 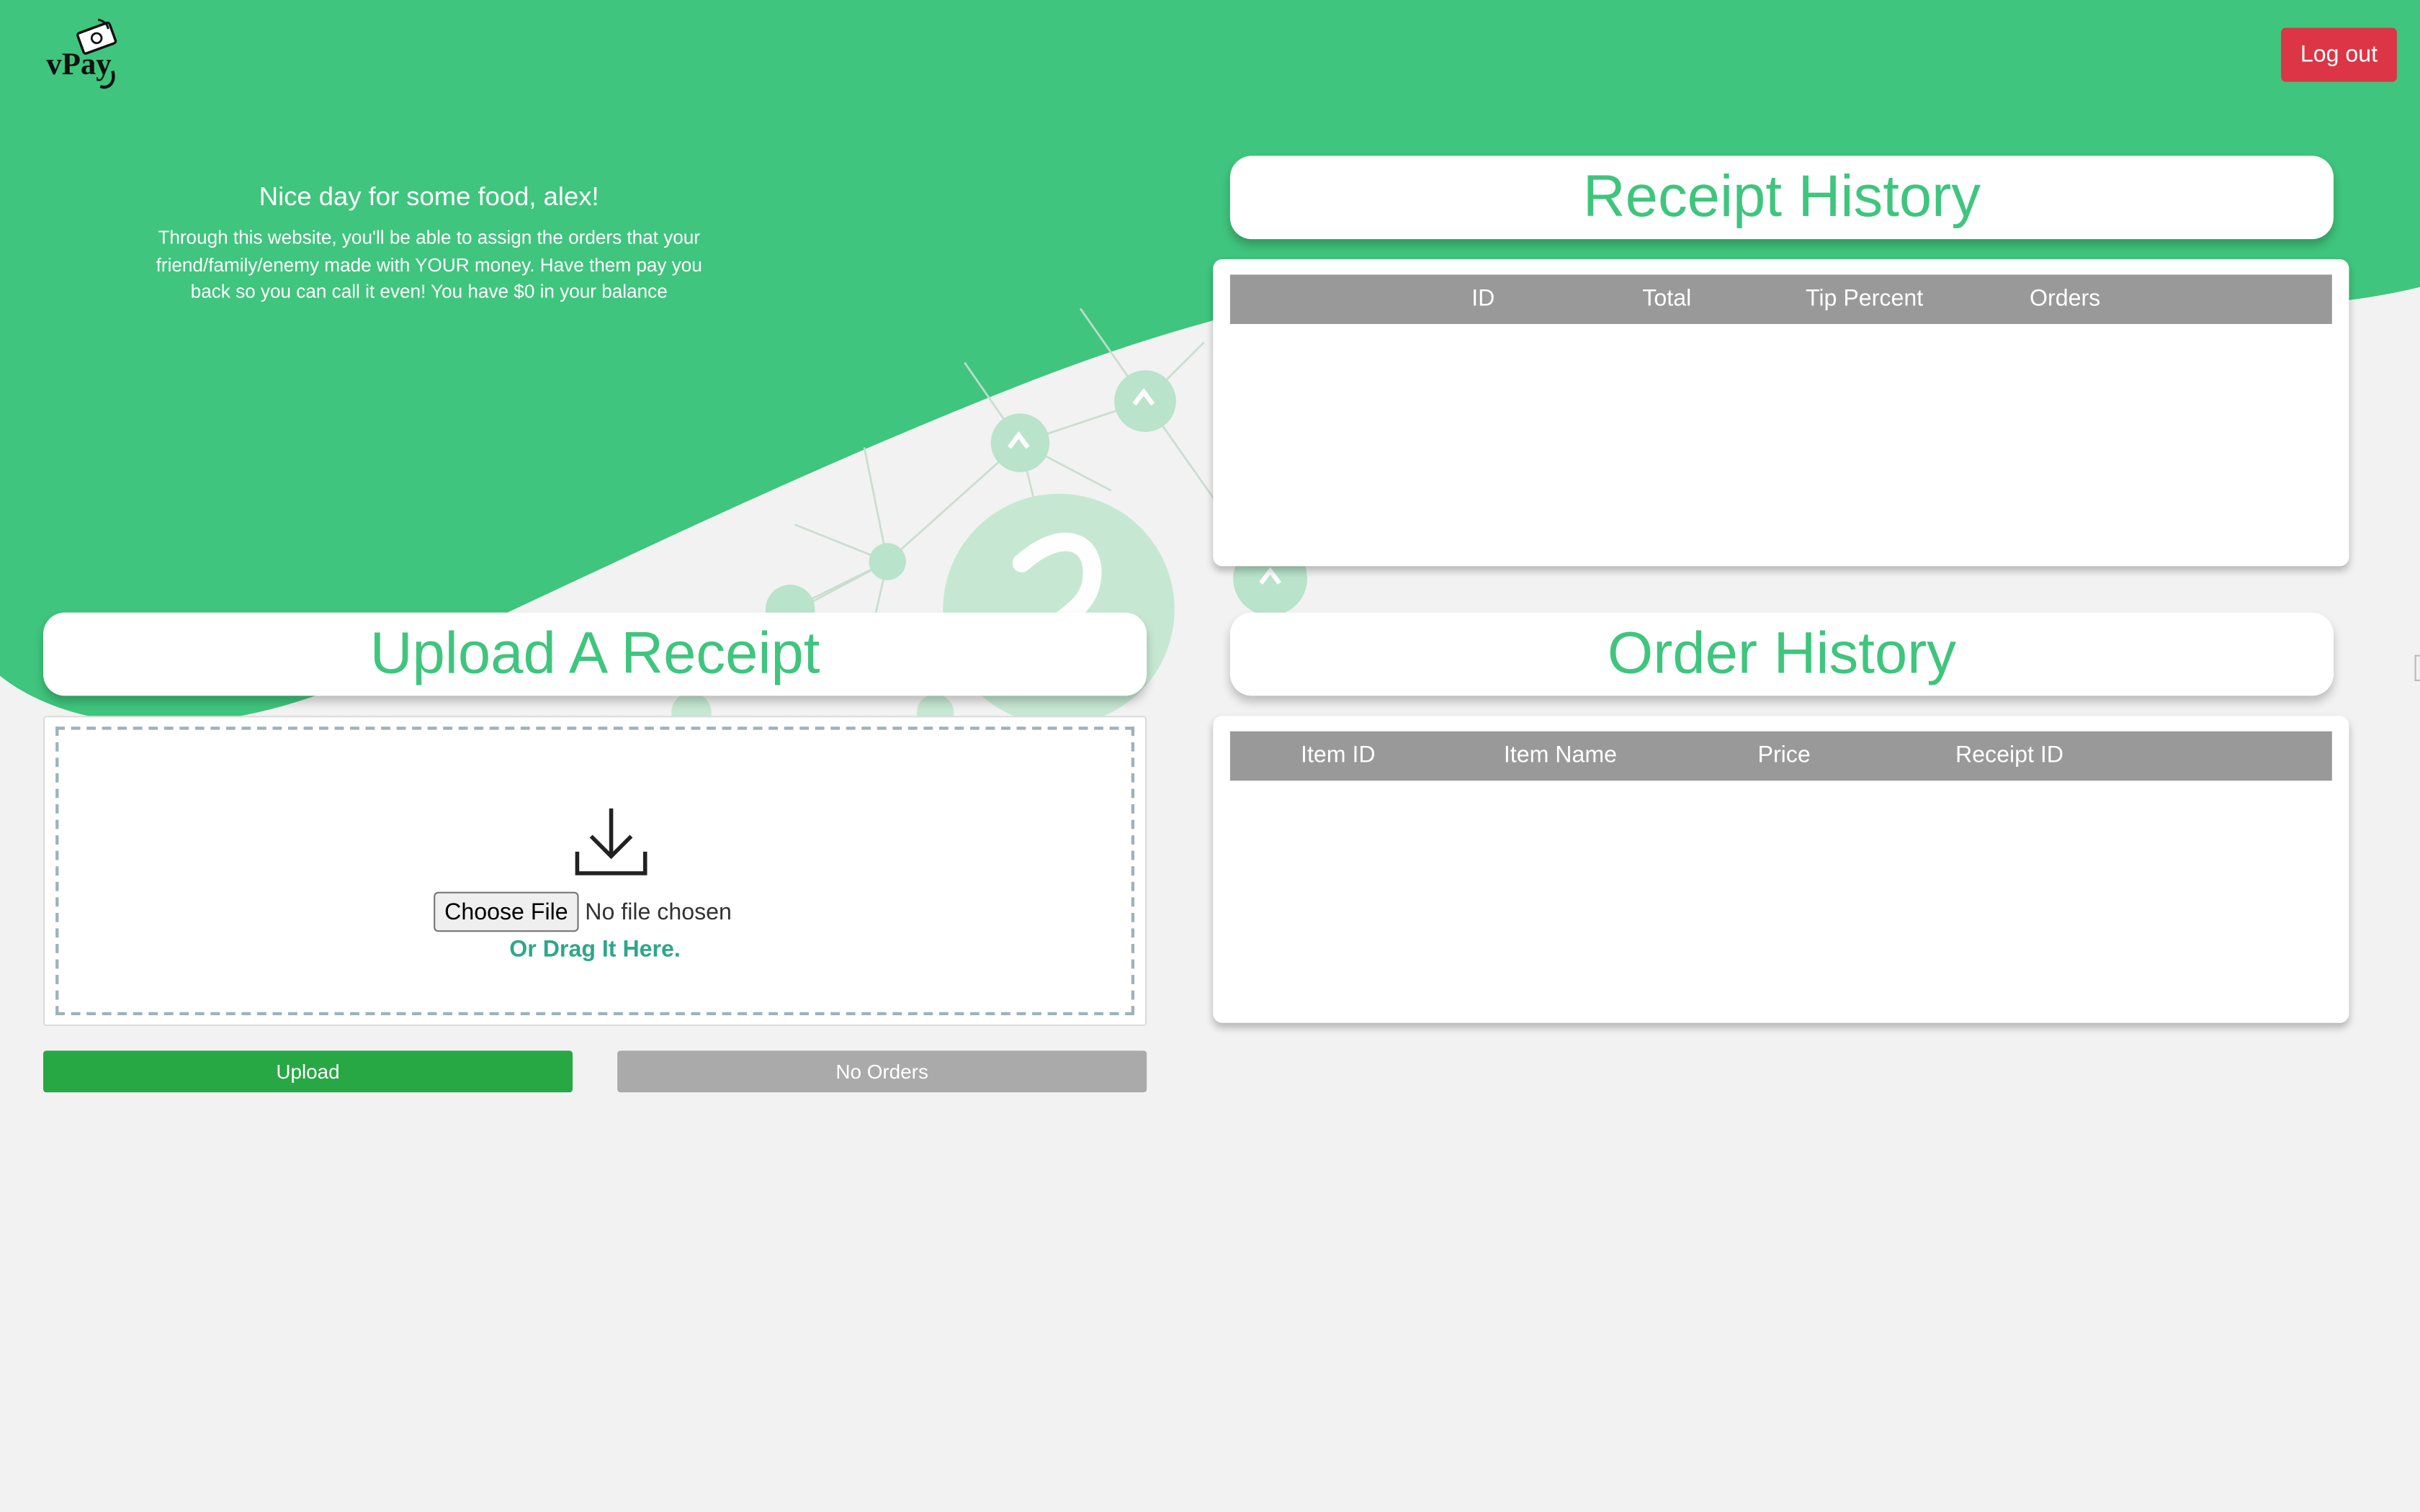 What do you see at coordinates (595, 949) in the screenshot?
I see `drag-hint: Or Drag It Here.` at bounding box center [595, 949].